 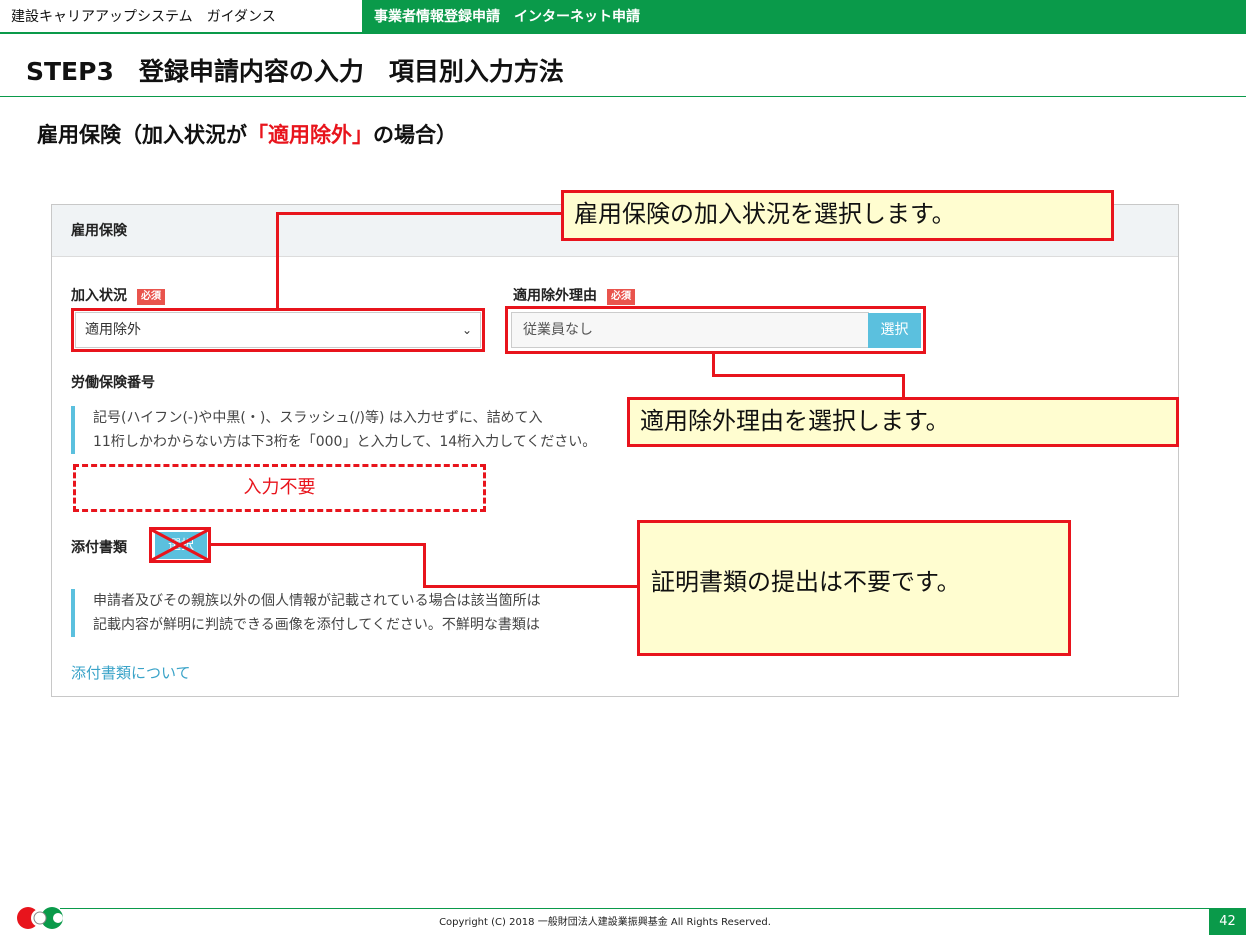 What do you see at coordinates (99, 548) in the screenshot?
I see `attachments-label: 添付書類` at bounding box center [99, 548].